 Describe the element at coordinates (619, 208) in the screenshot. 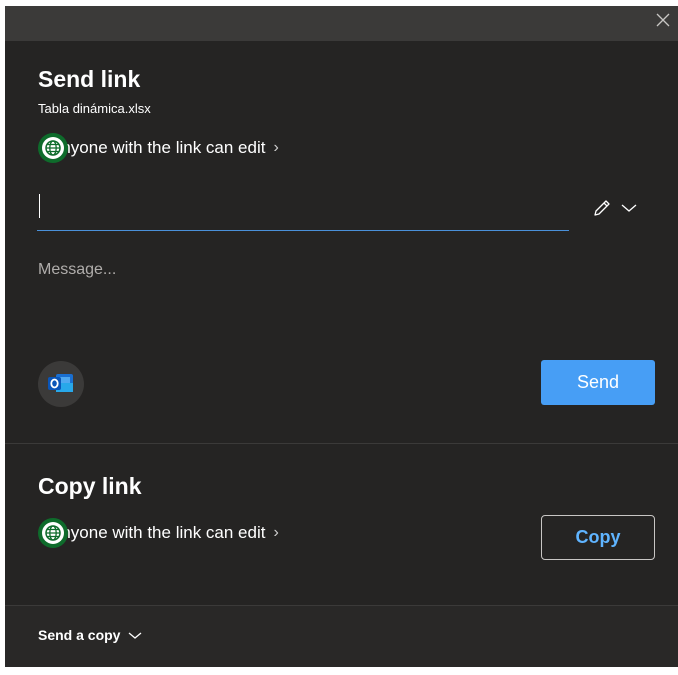

I see `permission-dropdown` at that location.